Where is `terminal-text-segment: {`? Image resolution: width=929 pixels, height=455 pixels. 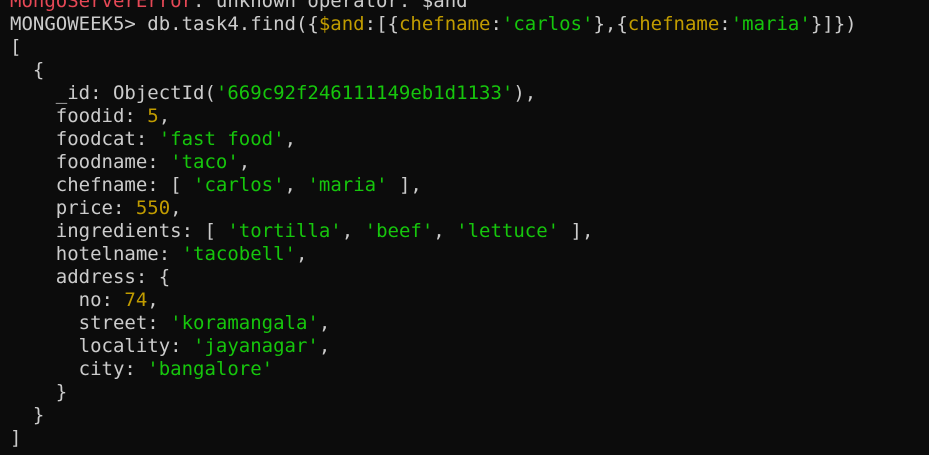 terminal-text-segment: { is located at coordinates (27, 70).